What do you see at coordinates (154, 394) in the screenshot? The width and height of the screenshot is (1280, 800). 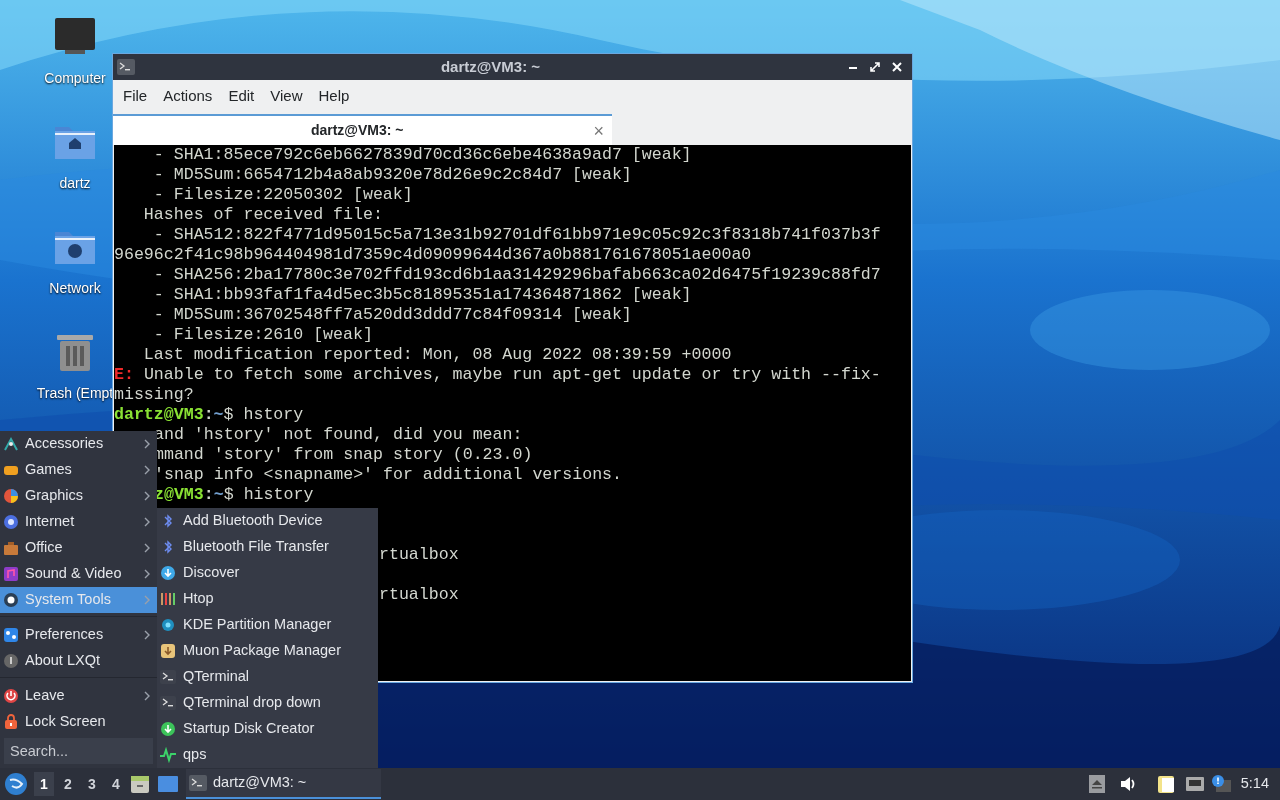 I see `terminal-line: missing?` at bounding box center [154, 394].